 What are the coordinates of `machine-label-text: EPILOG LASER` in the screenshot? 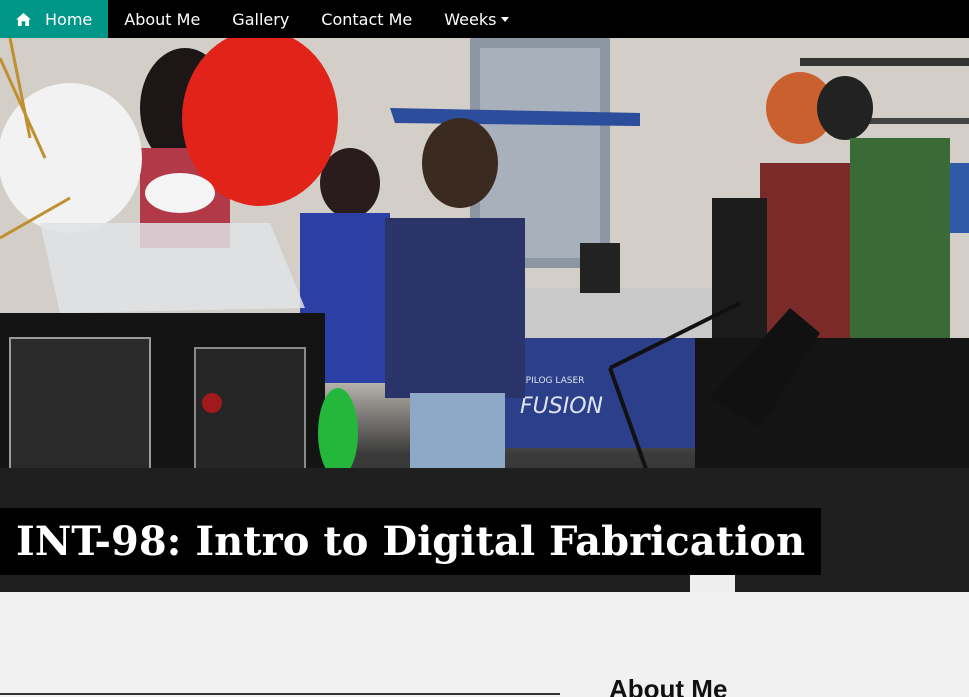 It's located at (552, 381).